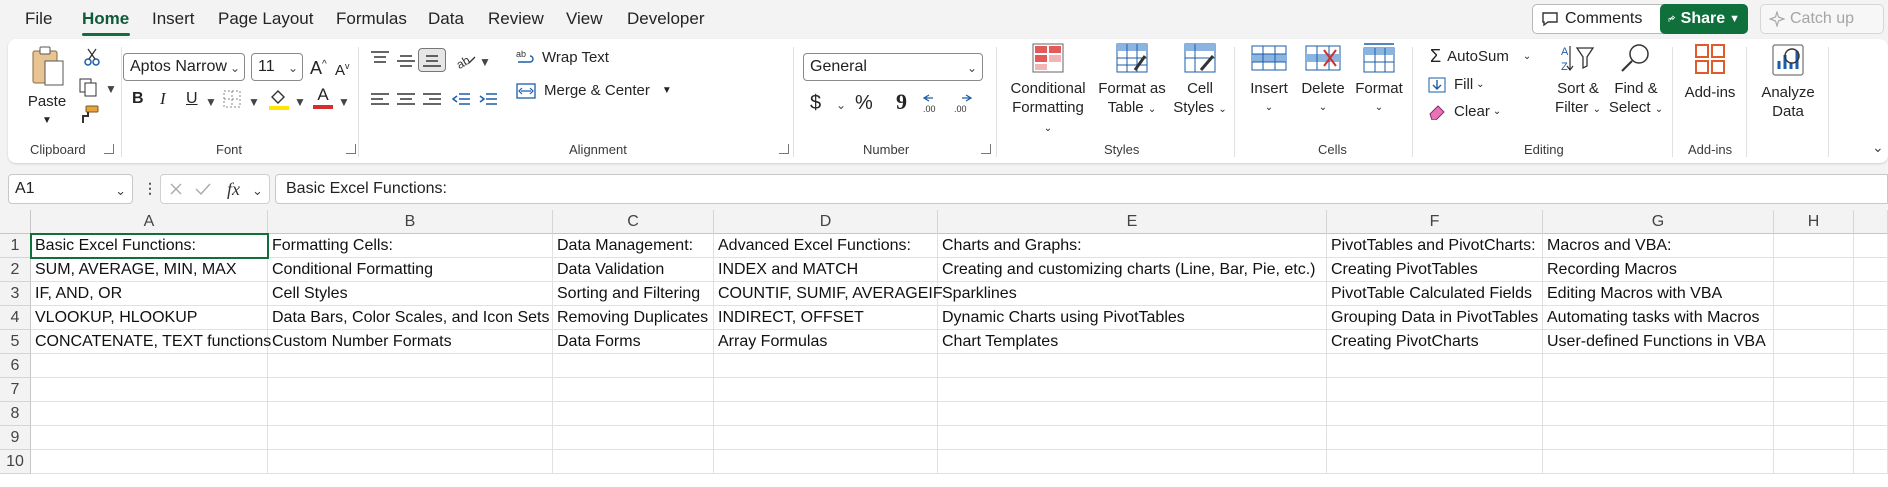  What do you see at coordinates (964, 103) in the screenshot?
I see `decrease-decimal-icon: .00` at bounding box center [964, 103].